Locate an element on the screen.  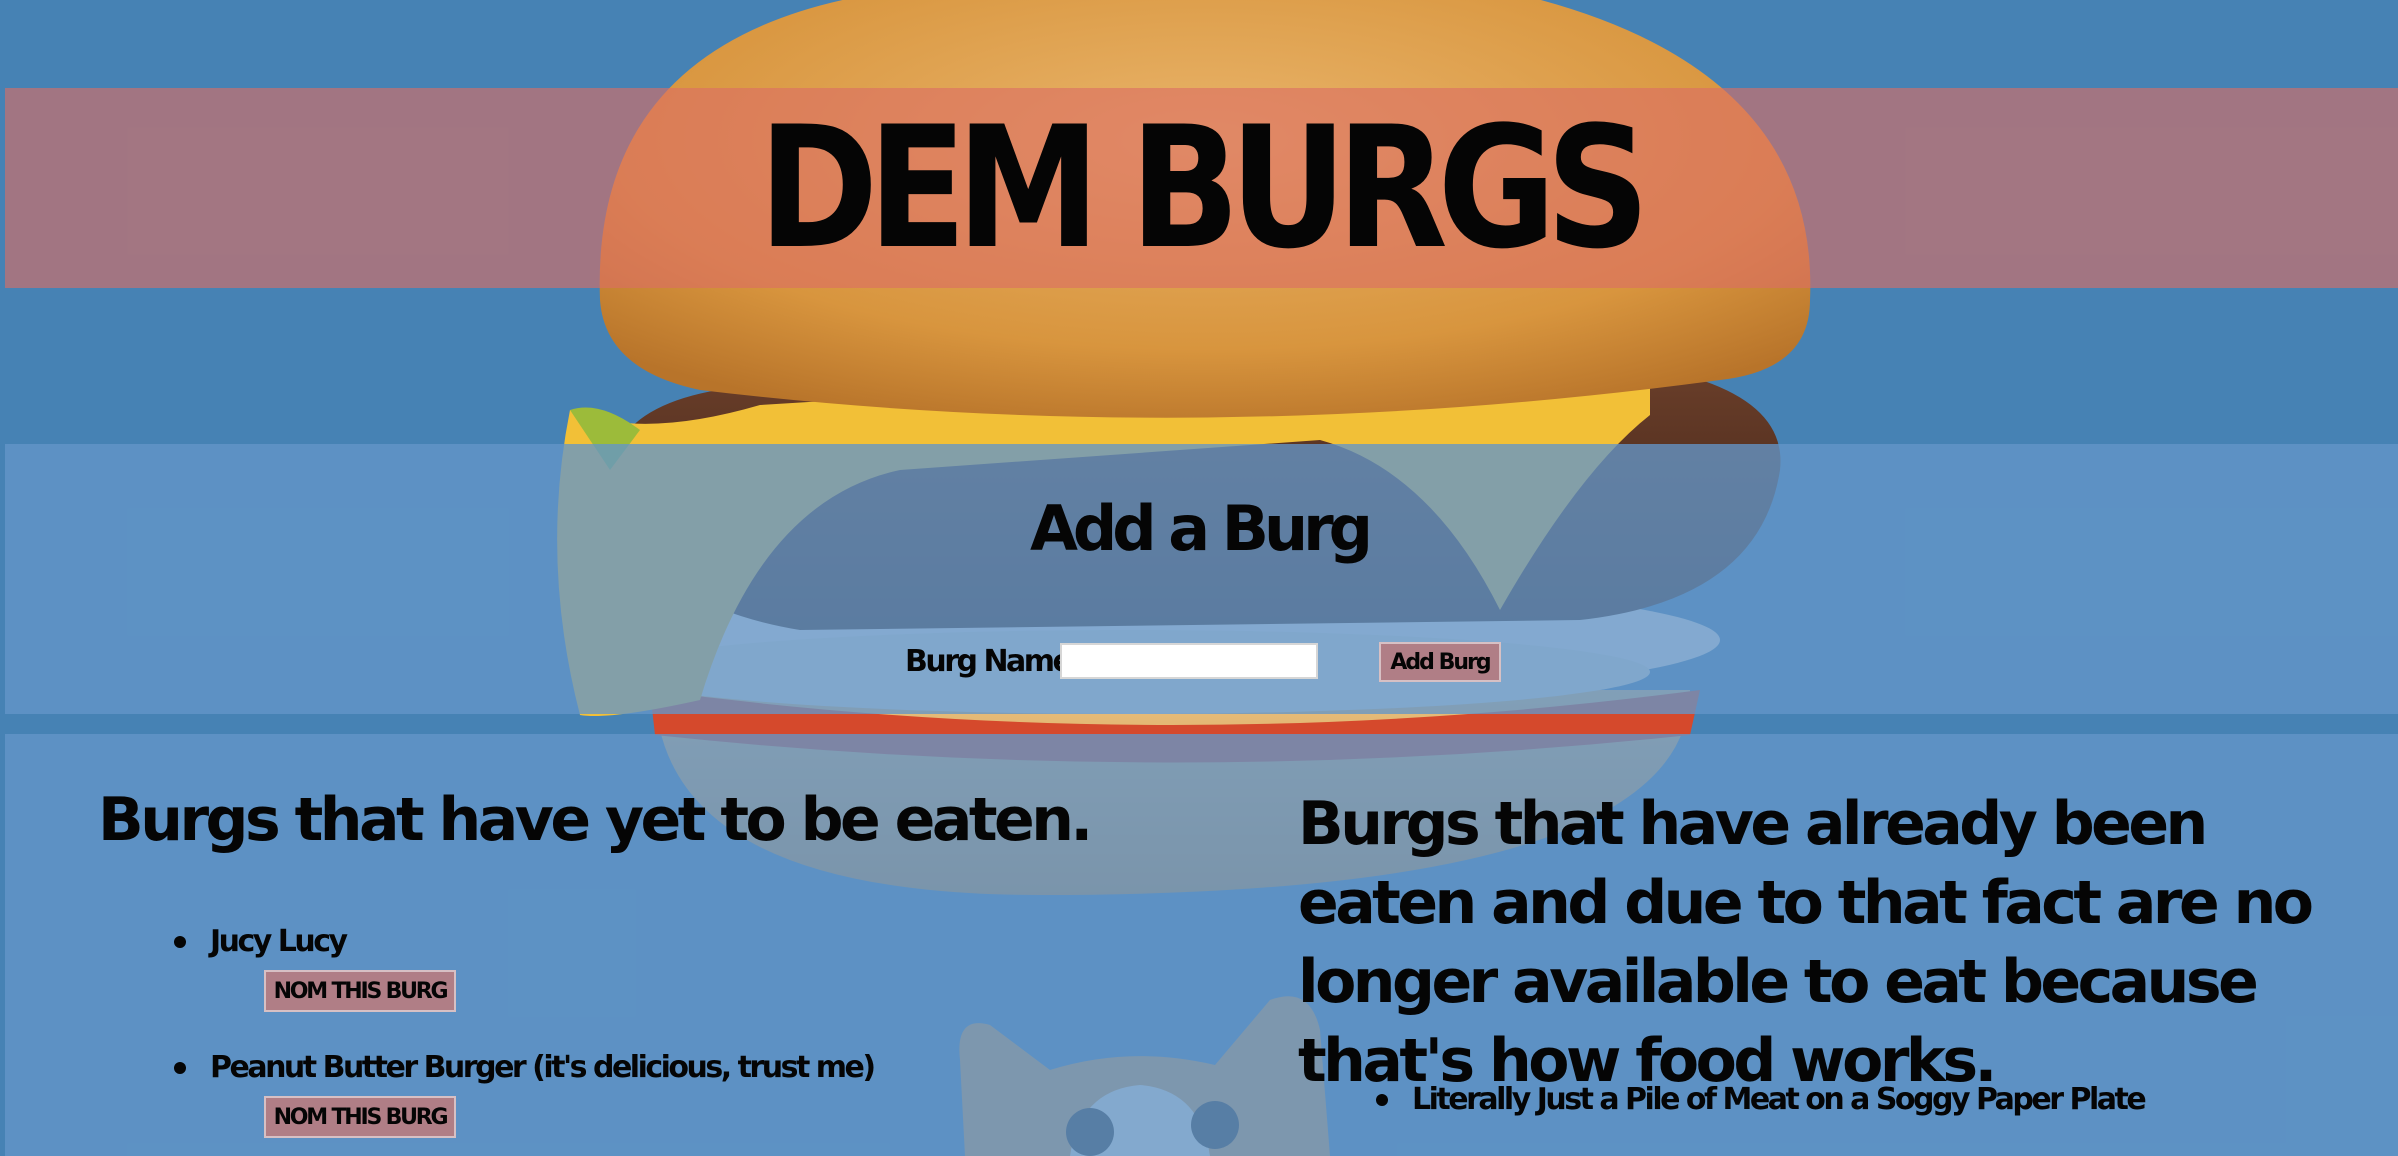
burg-name-input is located at coordinates (1189, 661).